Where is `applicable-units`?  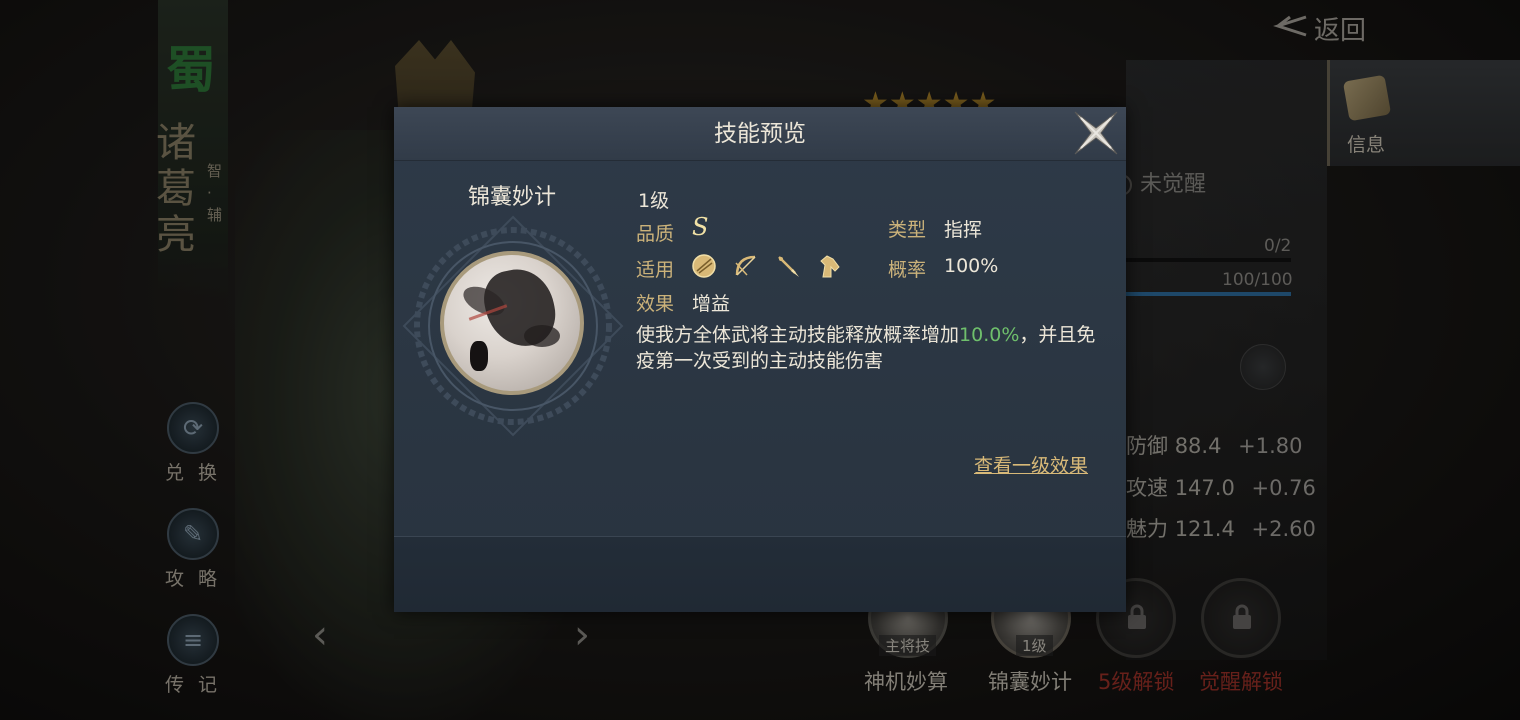 applicable-units is located at coordinates (767, 266).